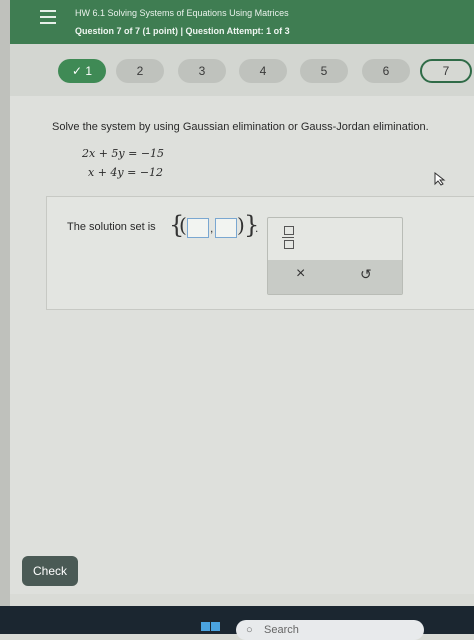  Describe the element at coordinates (386, 71) in the screenshot. I see `question-nav-6: 6` at that location.